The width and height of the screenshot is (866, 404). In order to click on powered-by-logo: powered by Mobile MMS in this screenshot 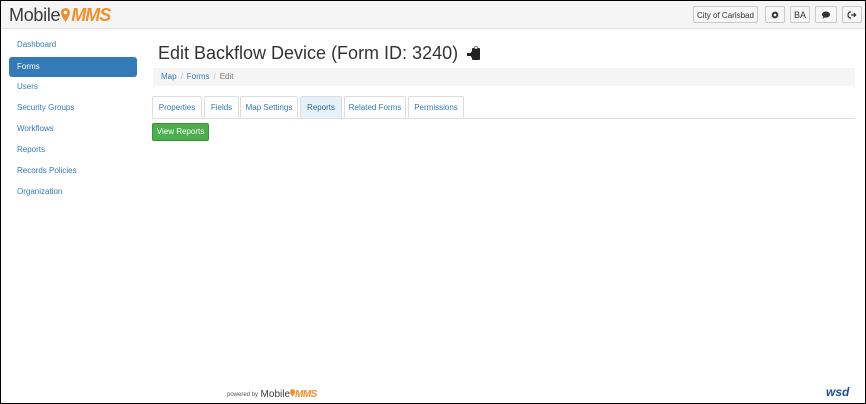, I will do `click(272, 394)`.